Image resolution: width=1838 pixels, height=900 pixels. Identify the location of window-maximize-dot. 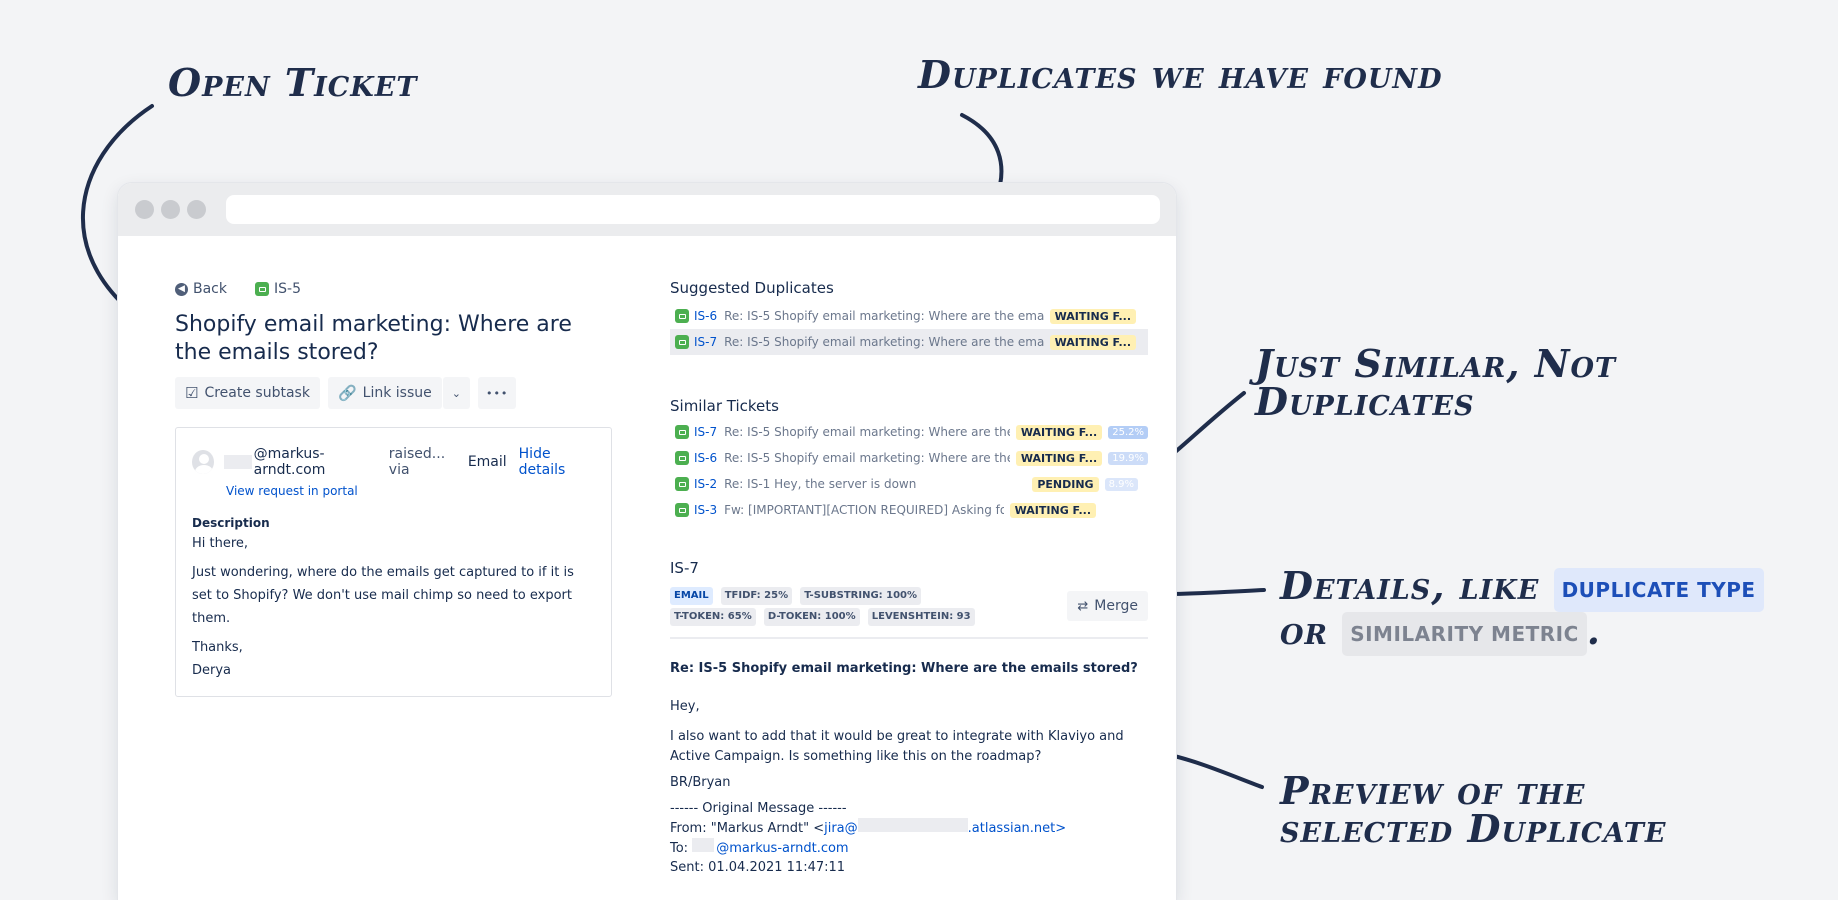
(196, 209).